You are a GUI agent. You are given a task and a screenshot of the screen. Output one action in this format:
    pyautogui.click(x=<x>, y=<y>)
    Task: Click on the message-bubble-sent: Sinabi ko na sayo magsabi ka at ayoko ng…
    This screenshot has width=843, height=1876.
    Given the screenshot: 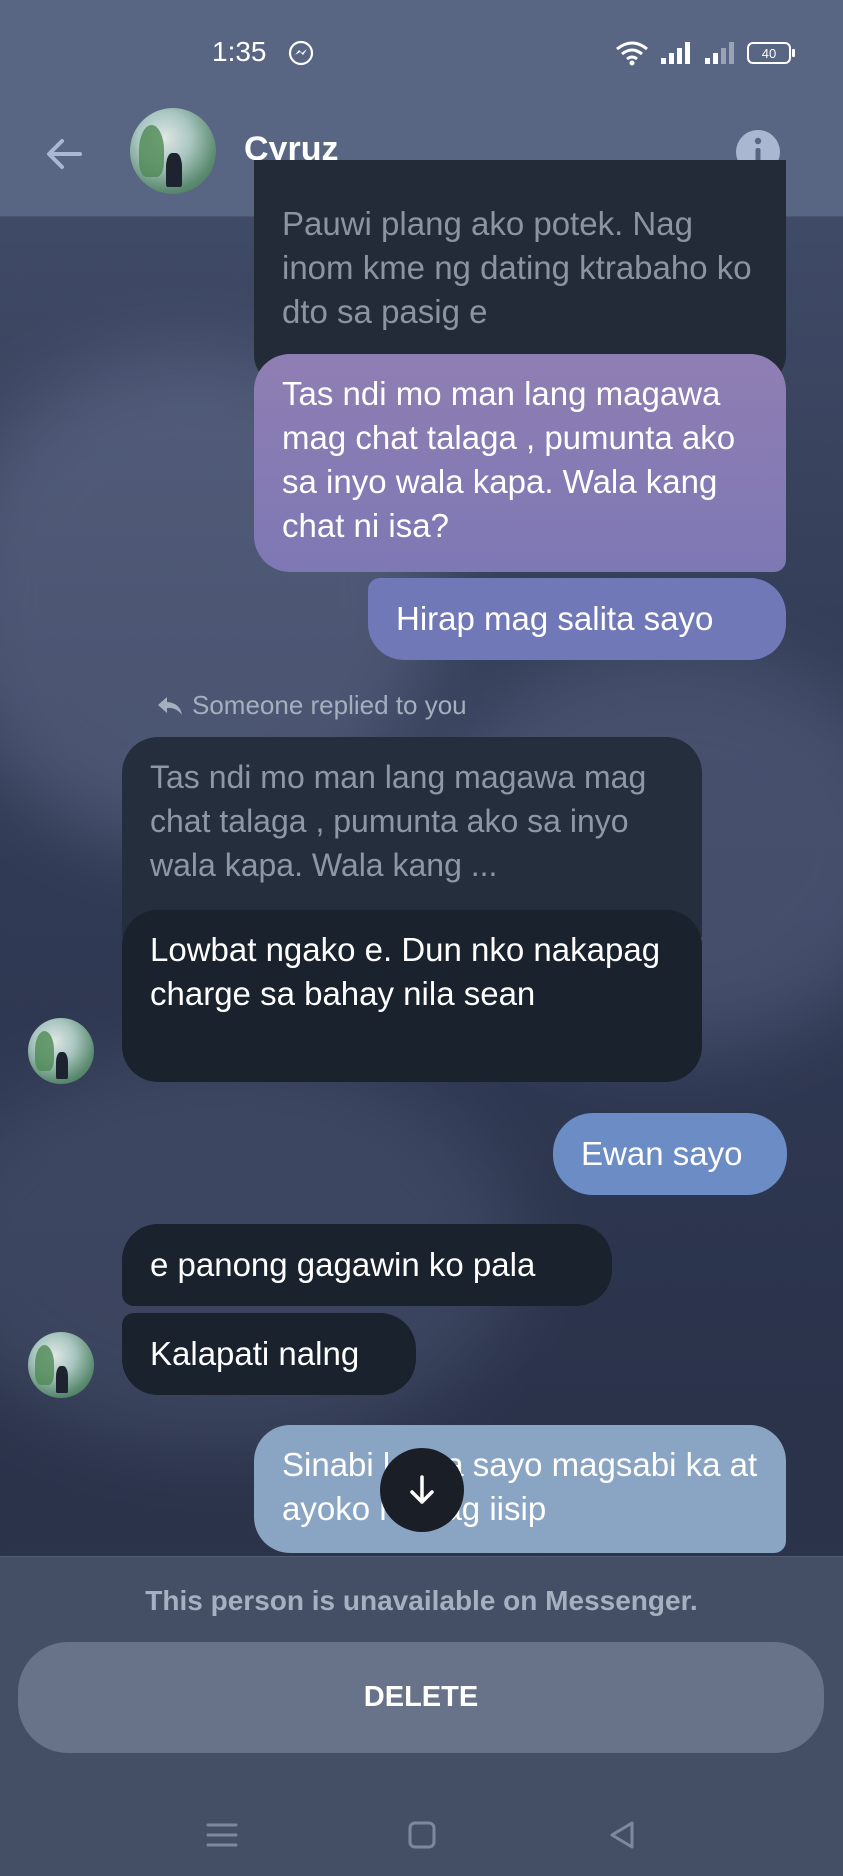 What is the action you would take?
    pyautogui.click(x=520, y=1489)
    